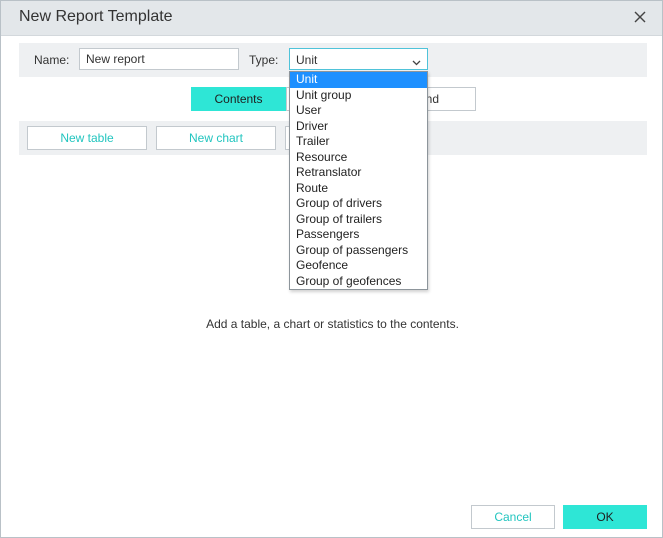 This screenshot has width=663, height=538. I want to click on dialog-titlebar: New Report Template, so click(331, 18).